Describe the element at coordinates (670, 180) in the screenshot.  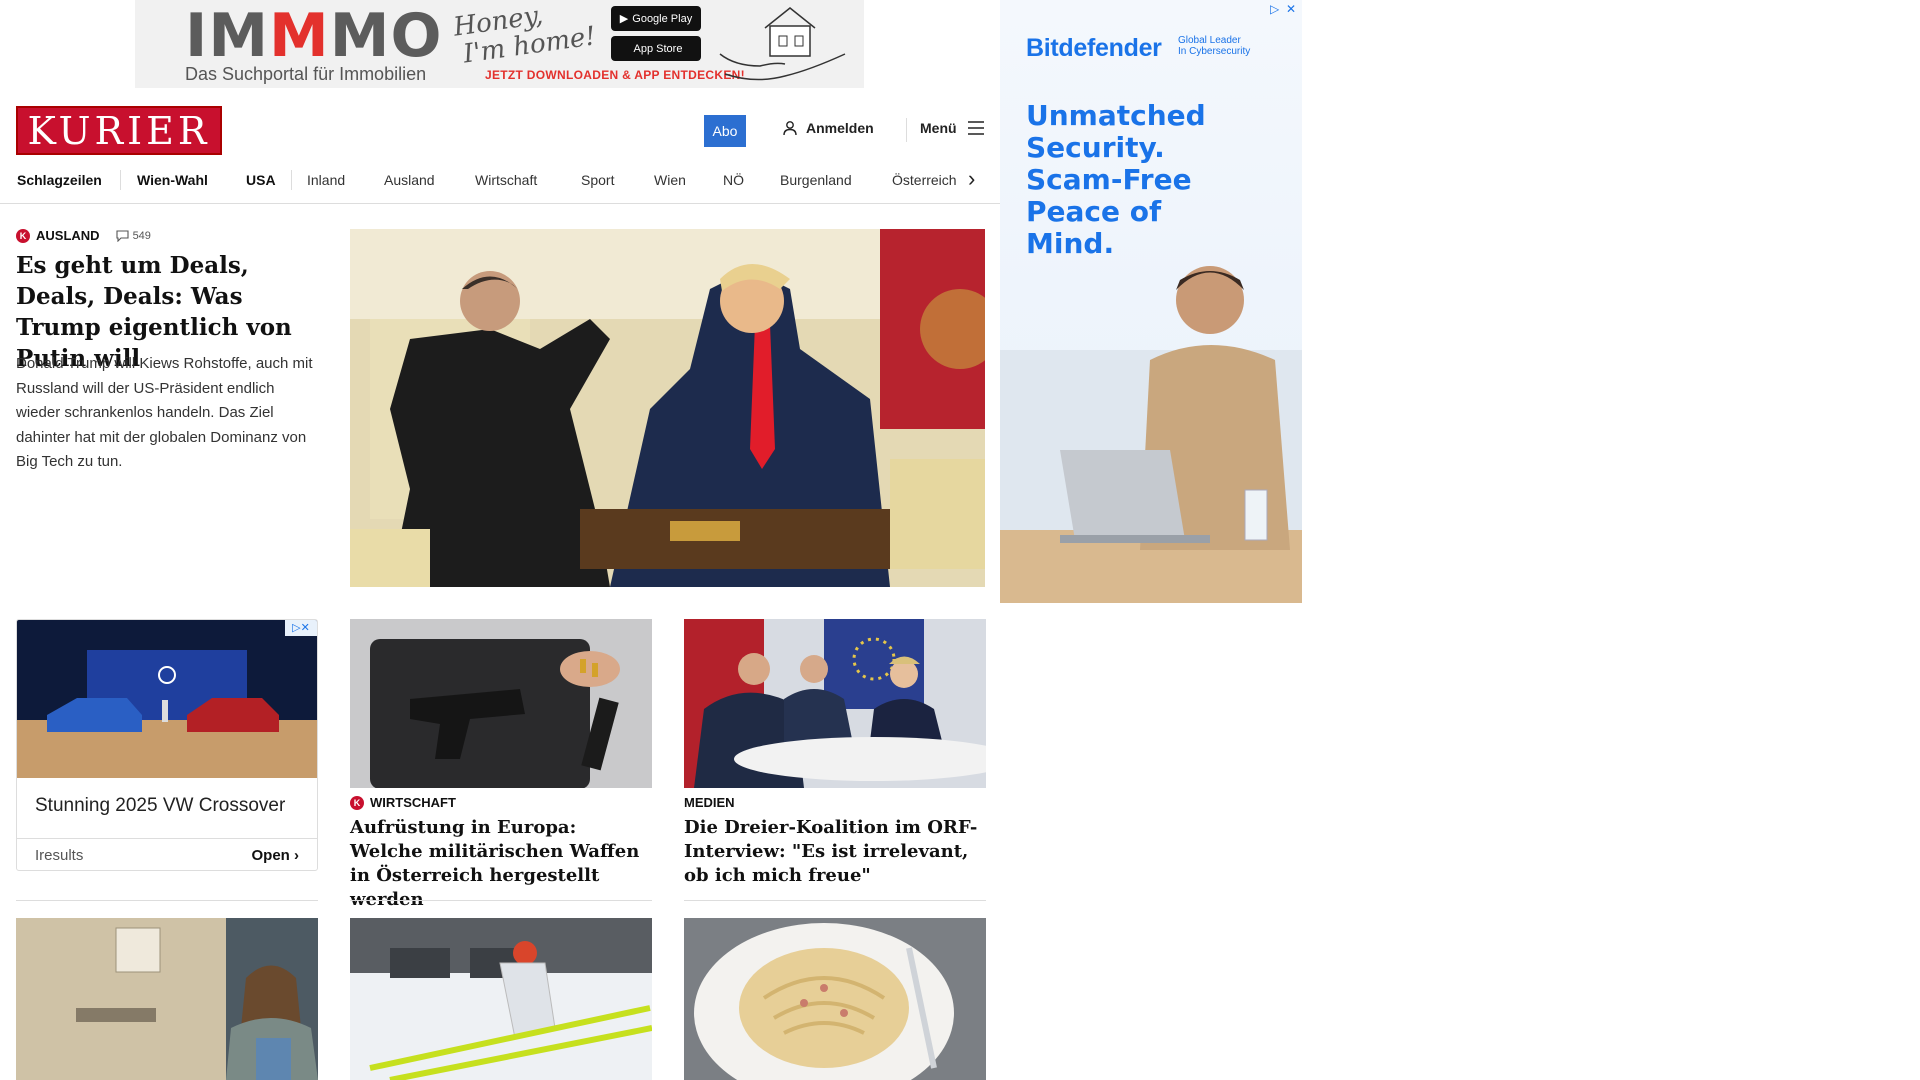
I see `nav-item-wien: Wien` at that location.